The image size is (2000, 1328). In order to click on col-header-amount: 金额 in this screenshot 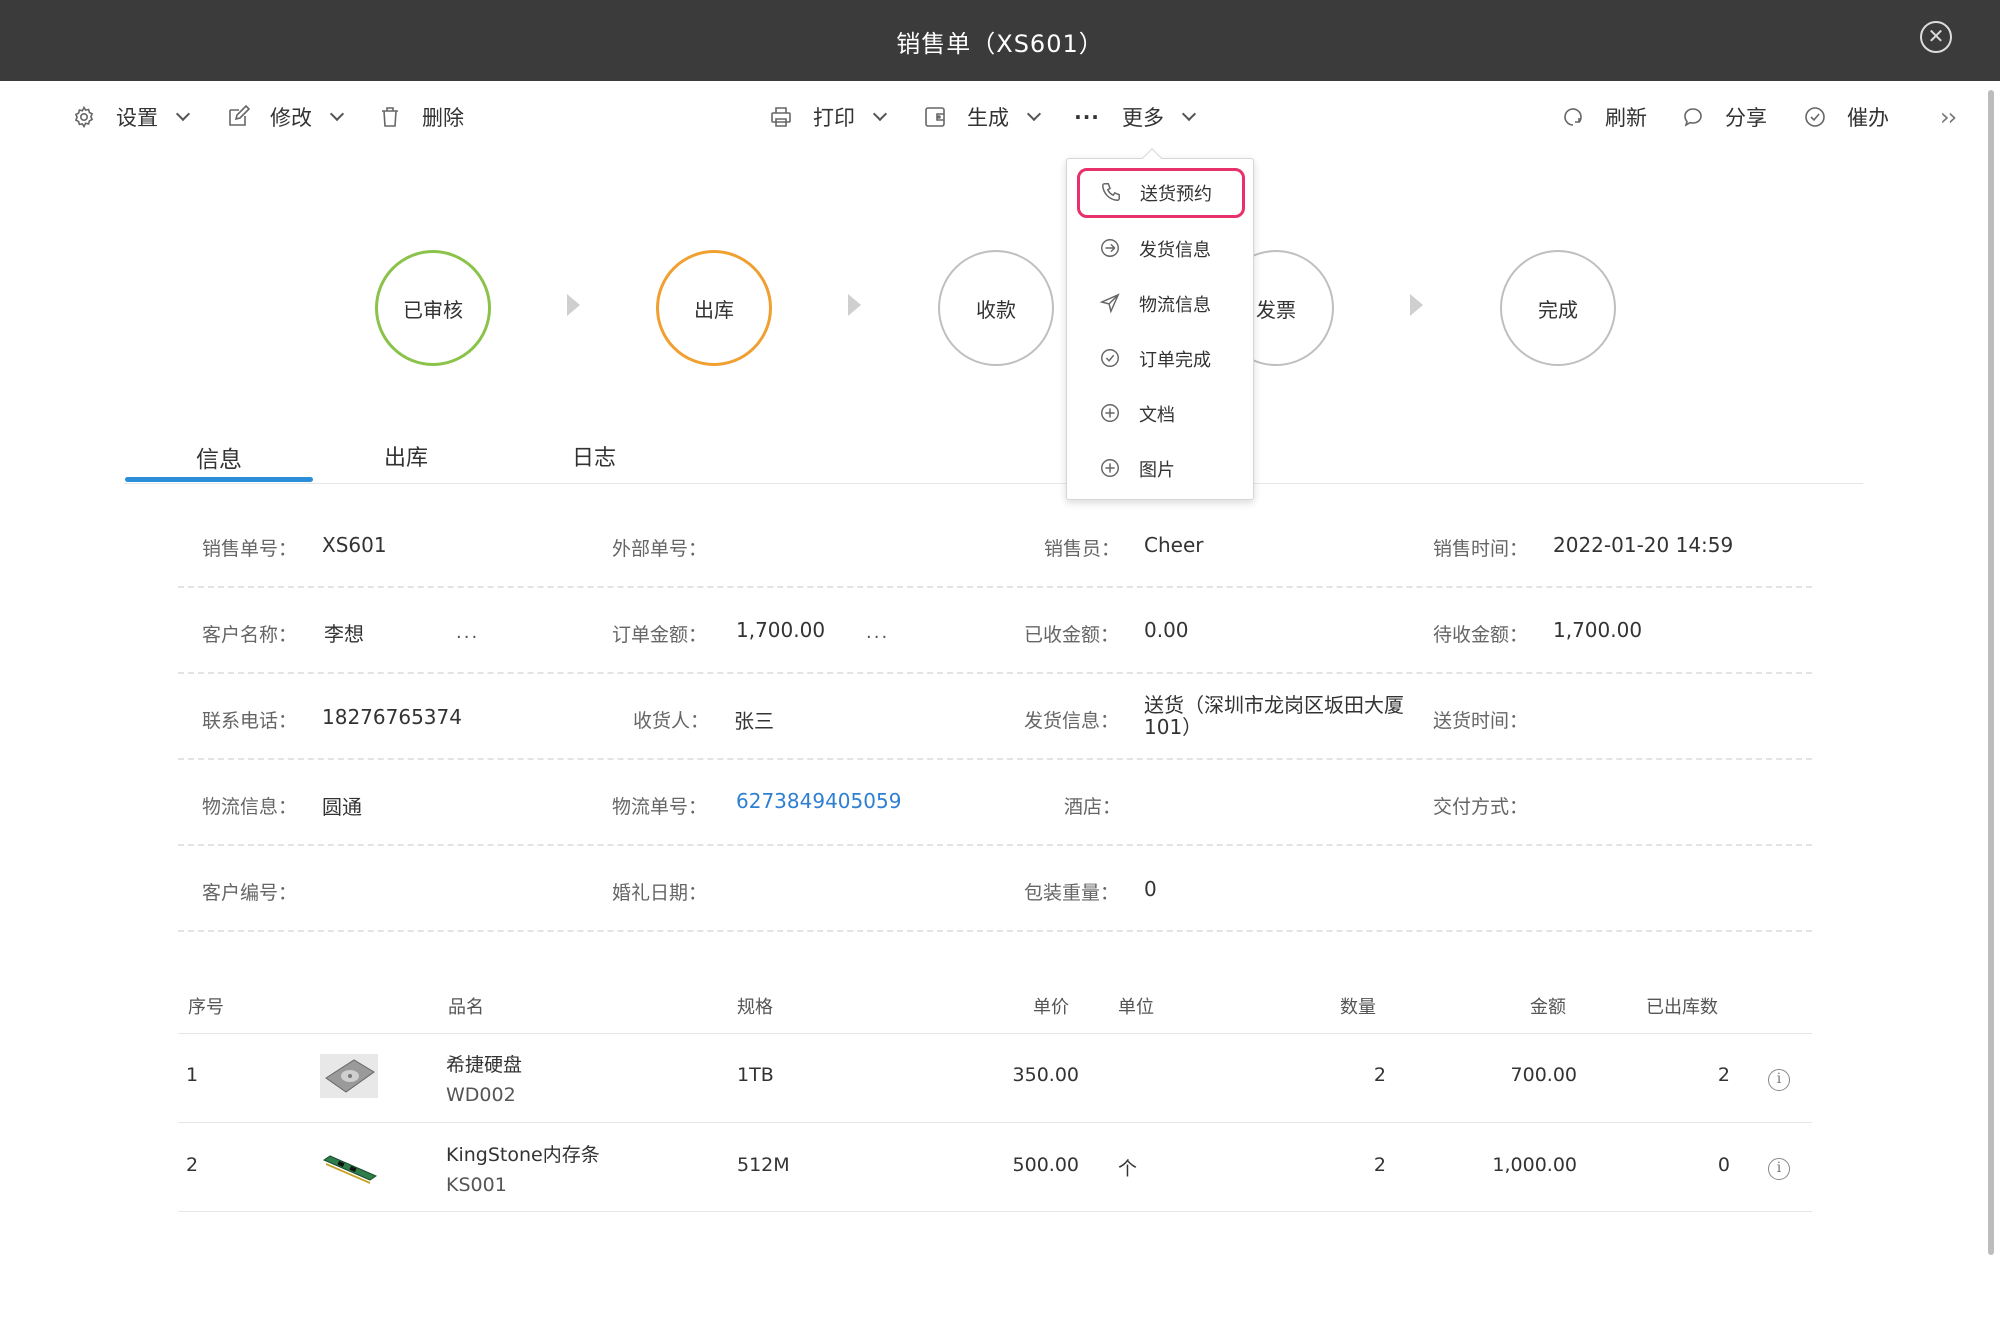, I will do `click(1548, 1007)`.